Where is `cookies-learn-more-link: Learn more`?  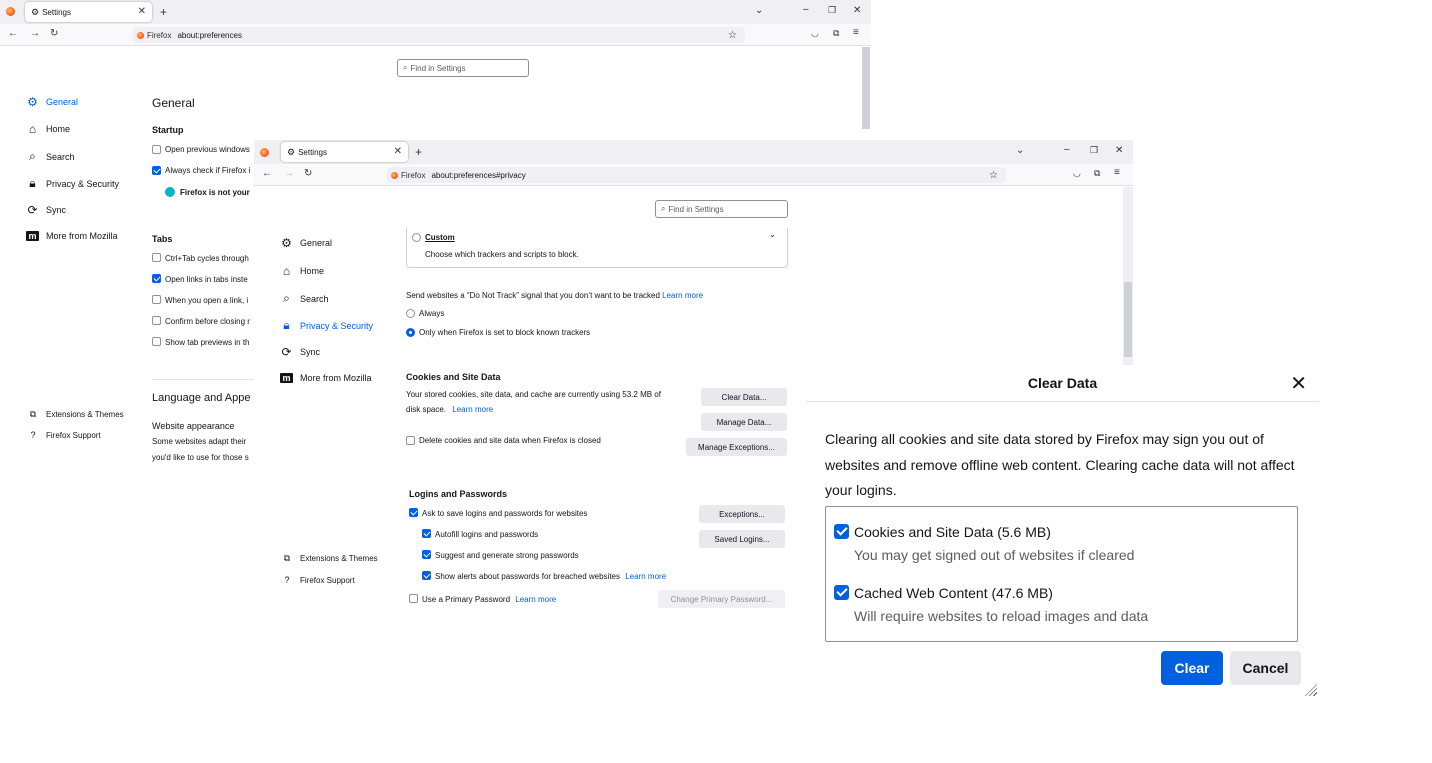 cookies-learn-more-link: Learn more is located at coordinates (472, 409).